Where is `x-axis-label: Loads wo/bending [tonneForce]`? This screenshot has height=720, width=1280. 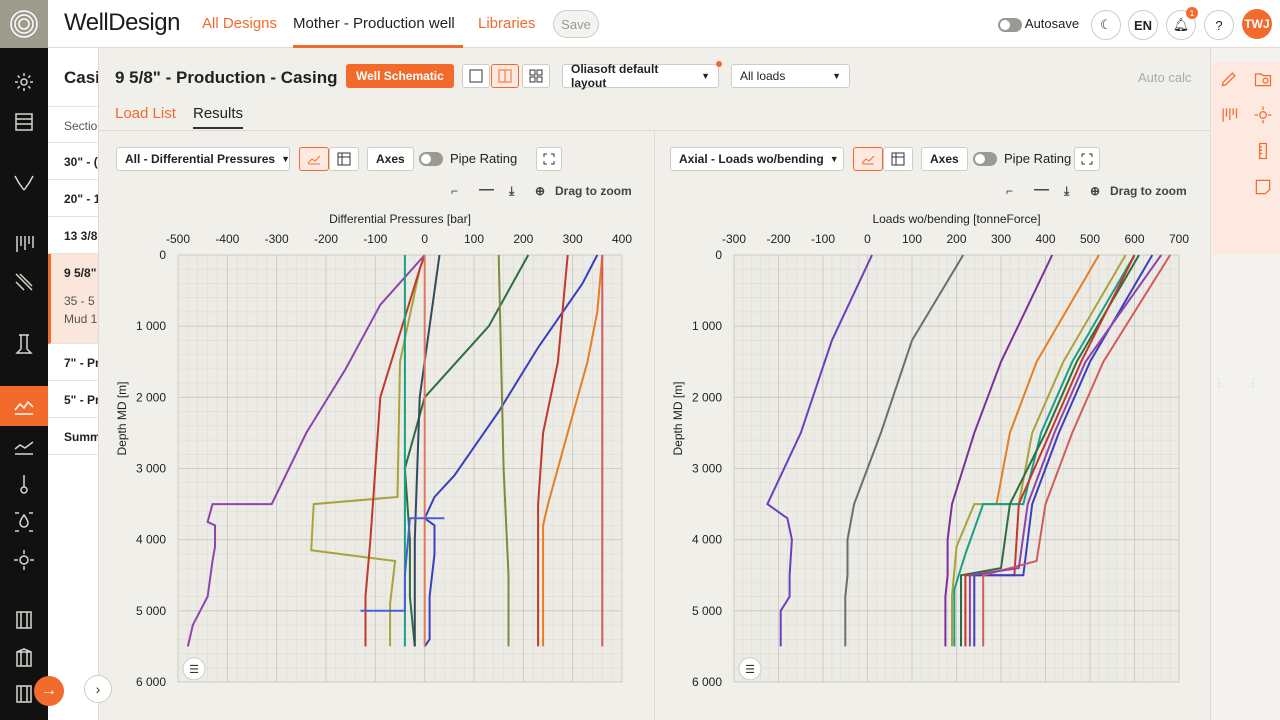
x-axis-label: Loads wo/bending [tonneForce] is located at coordinates (956, 219).